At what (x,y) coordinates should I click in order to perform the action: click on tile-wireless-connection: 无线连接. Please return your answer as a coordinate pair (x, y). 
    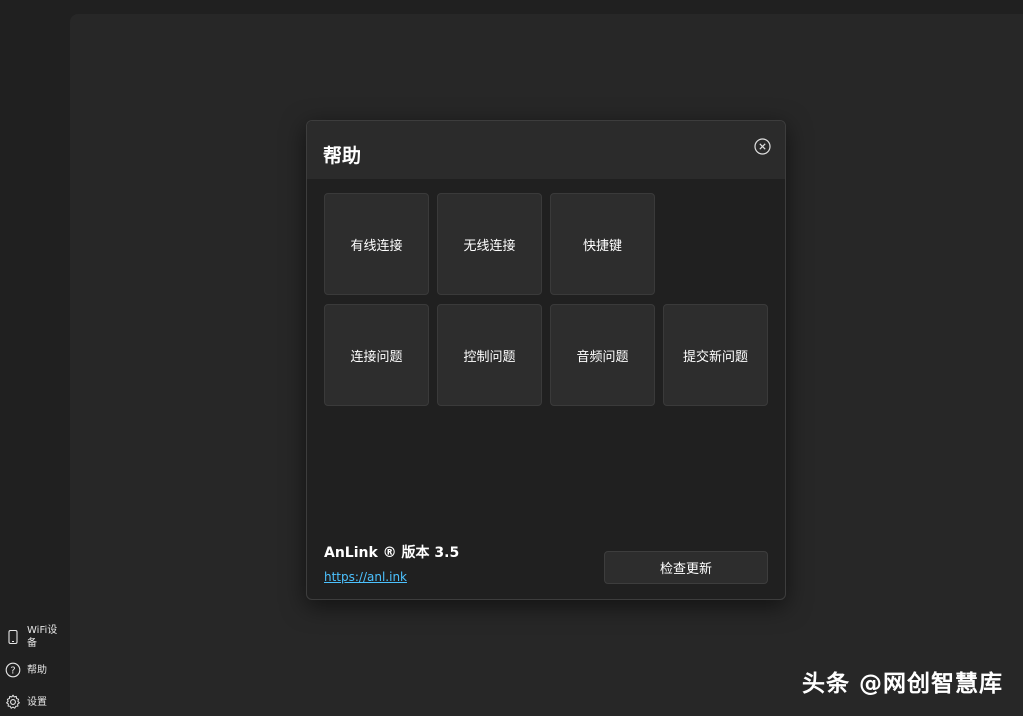
    Looking at the image, I should click on (489, 244).